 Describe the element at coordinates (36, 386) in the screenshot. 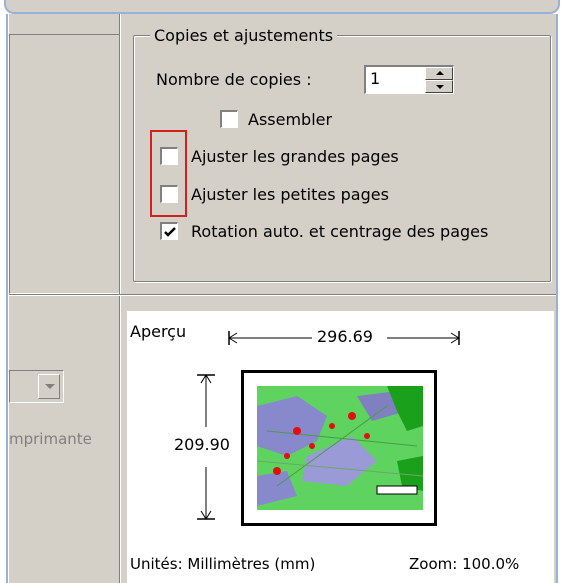

I see `printer-dropdown` at that location.